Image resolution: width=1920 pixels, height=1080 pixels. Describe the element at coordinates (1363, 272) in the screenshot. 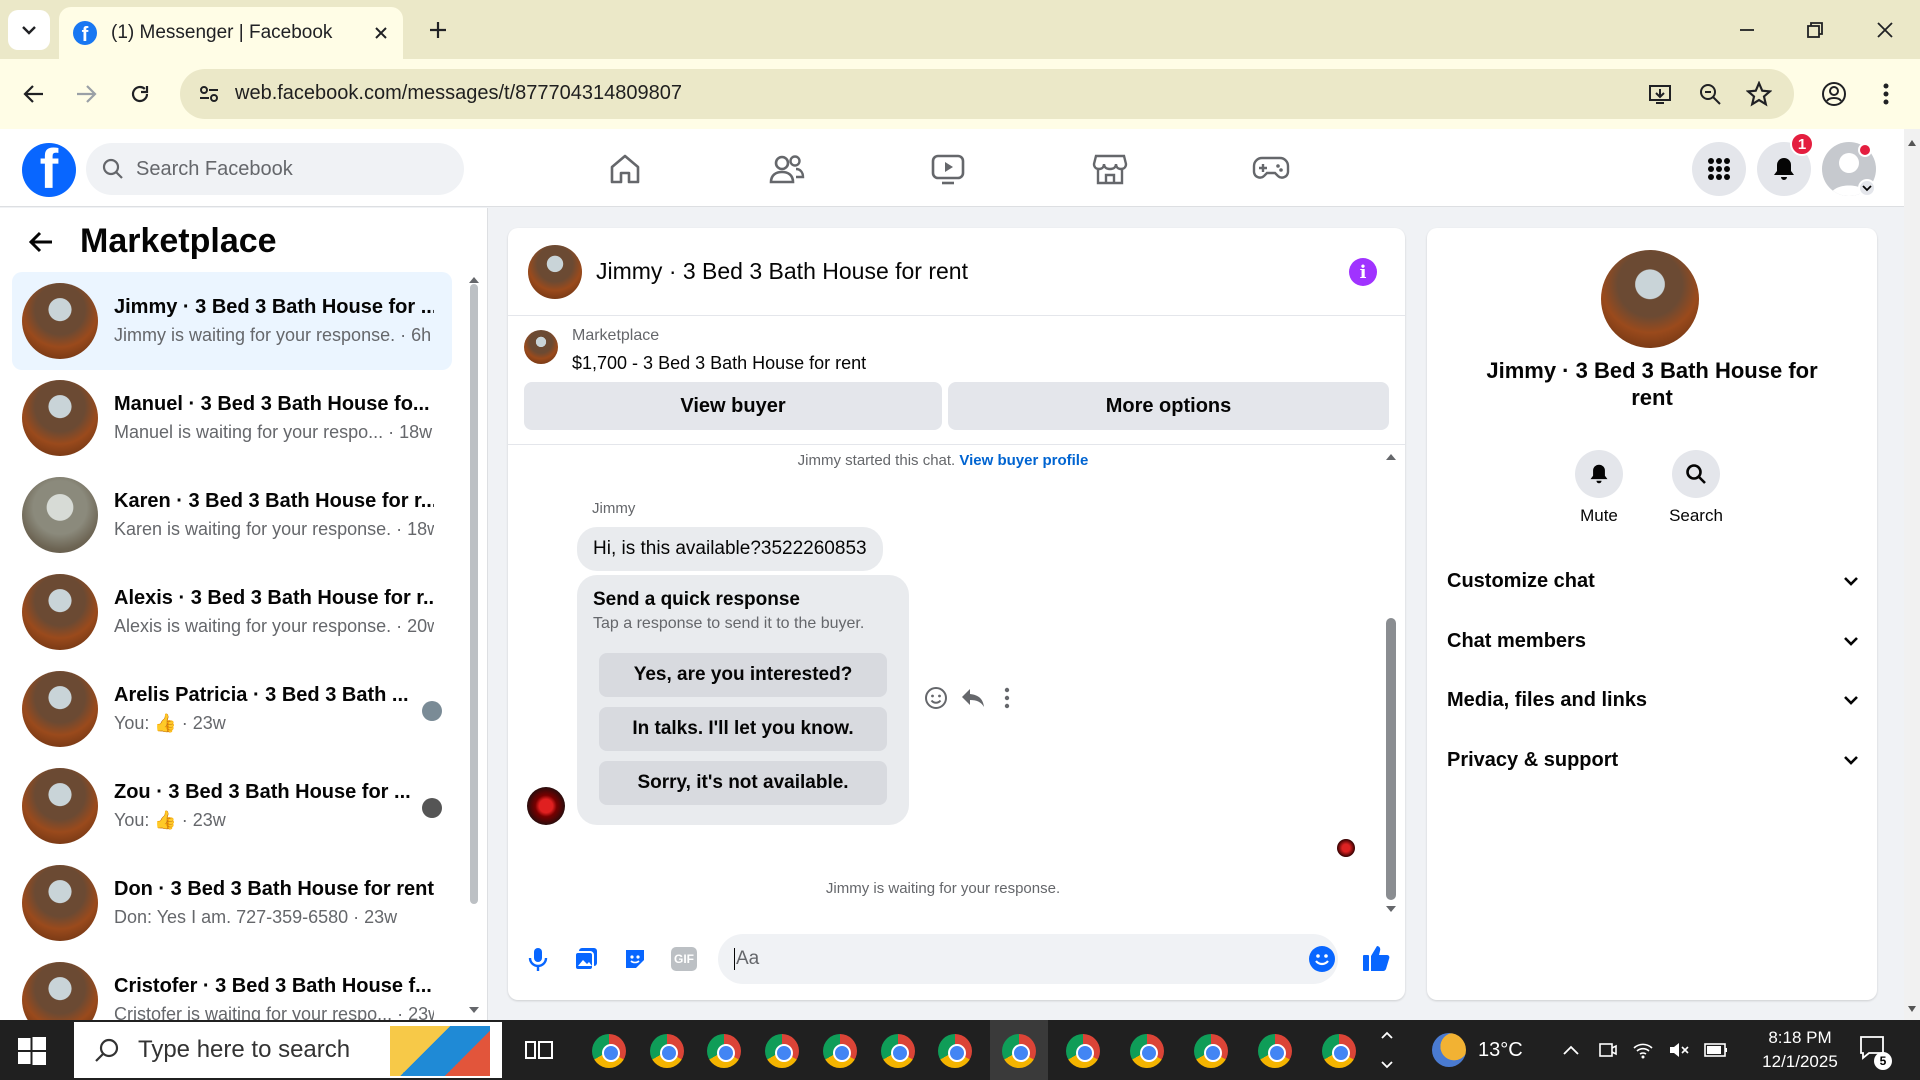

I see `info-icon: i` at that location.